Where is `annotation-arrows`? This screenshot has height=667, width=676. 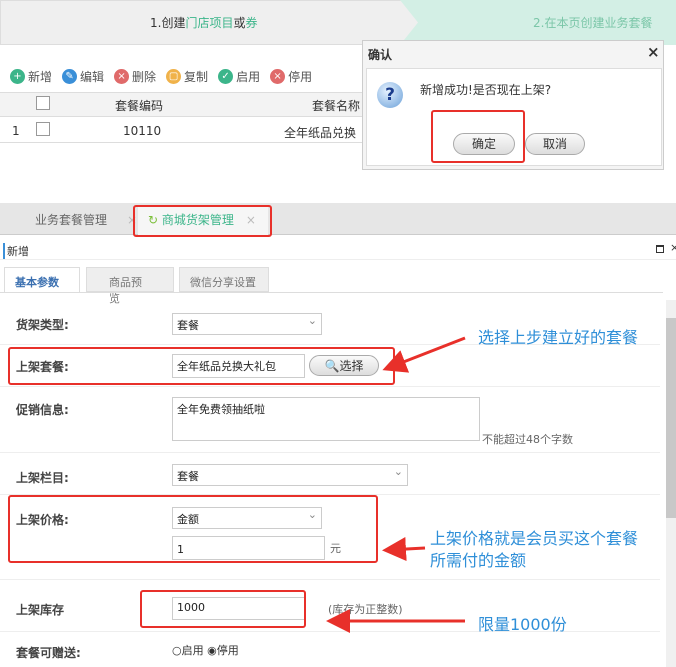 annotation-arrows is located at coordinates (396, 484).